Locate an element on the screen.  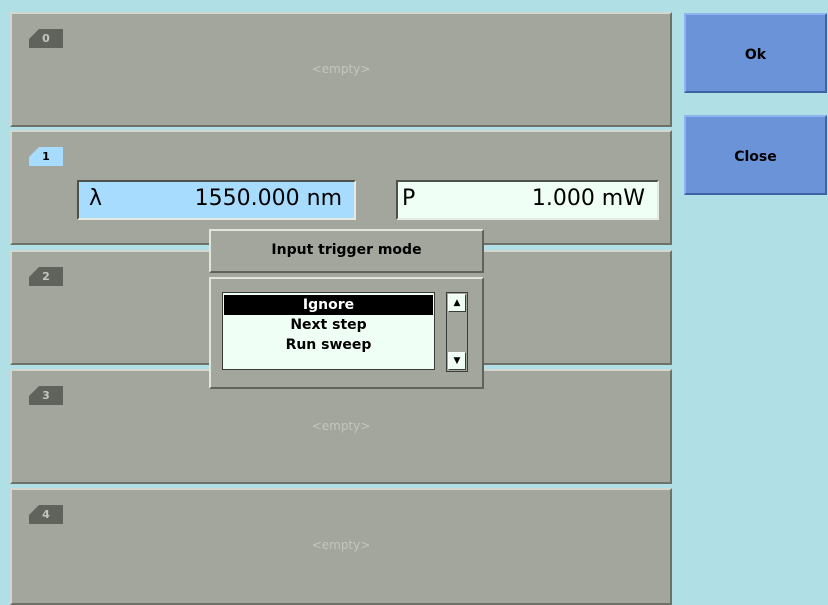
close-button: Close is located at coordinates (755, 155).